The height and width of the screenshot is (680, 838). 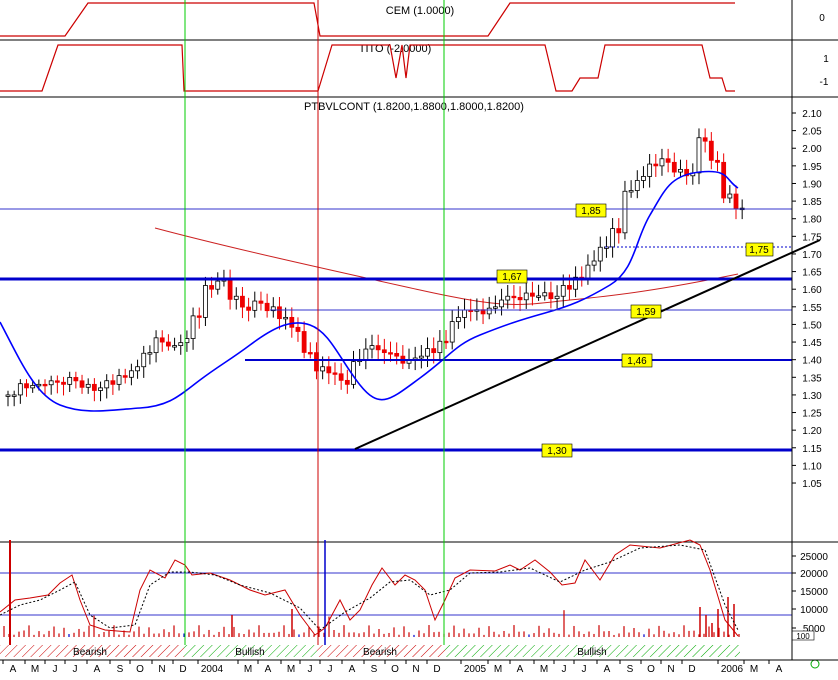 I want to click on price-tick-label: 1.40, so click(x=812, y=361).